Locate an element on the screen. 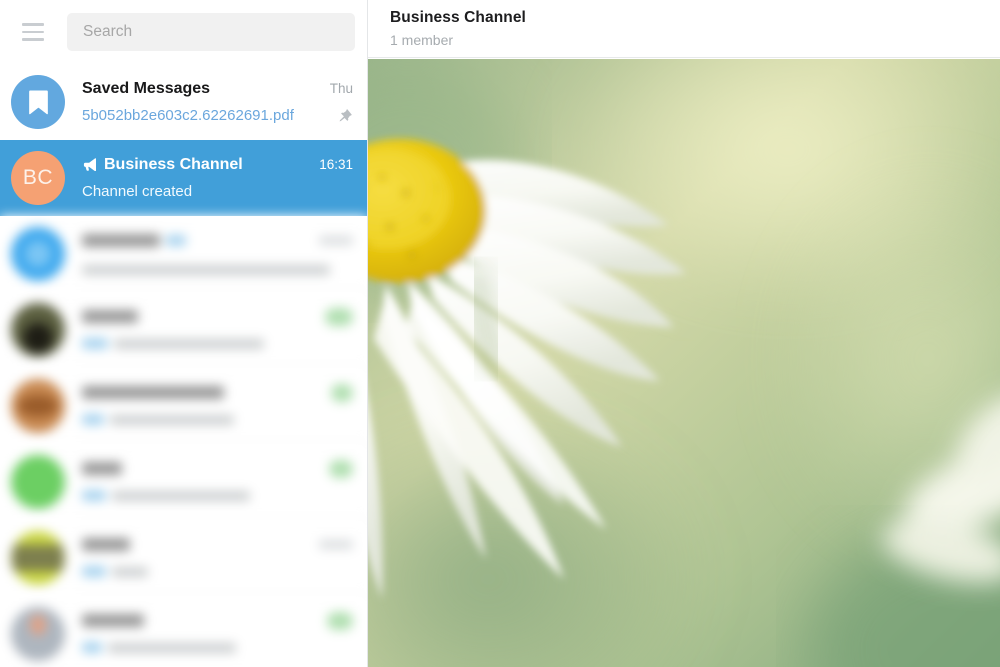 This screenshot has width=1000, height=667. avatar-initials: BC is located at coordinates (38, 177).